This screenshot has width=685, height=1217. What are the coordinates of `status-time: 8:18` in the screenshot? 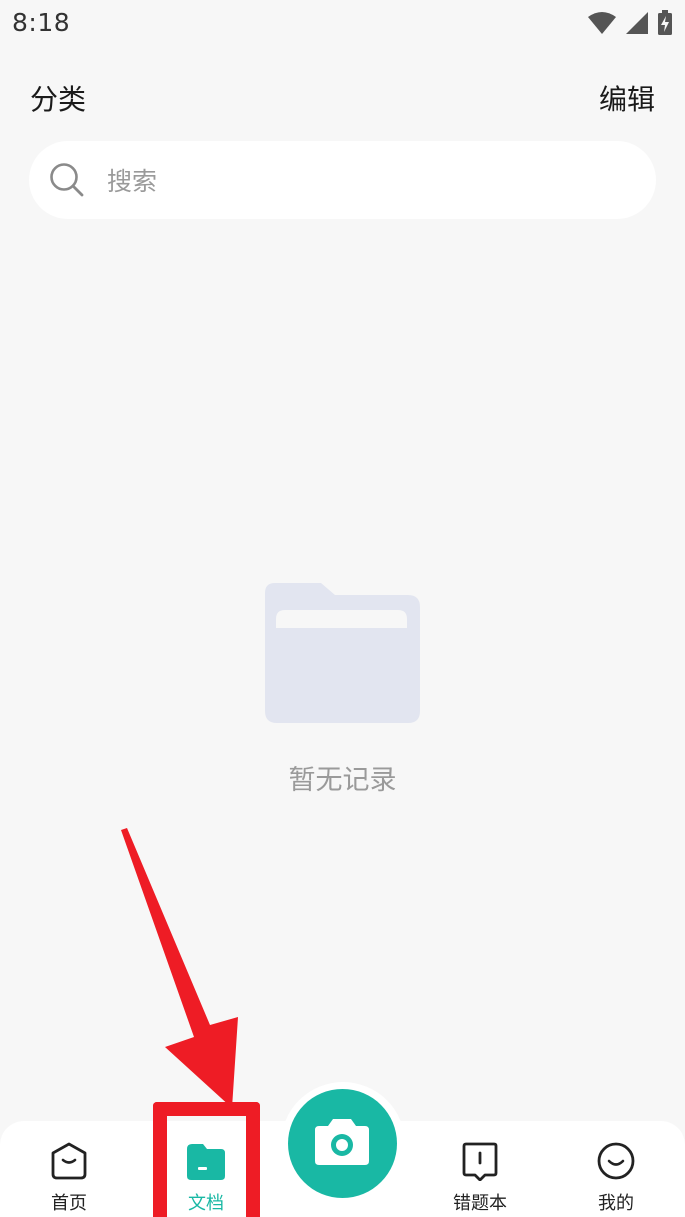 It's located at (41, 22).